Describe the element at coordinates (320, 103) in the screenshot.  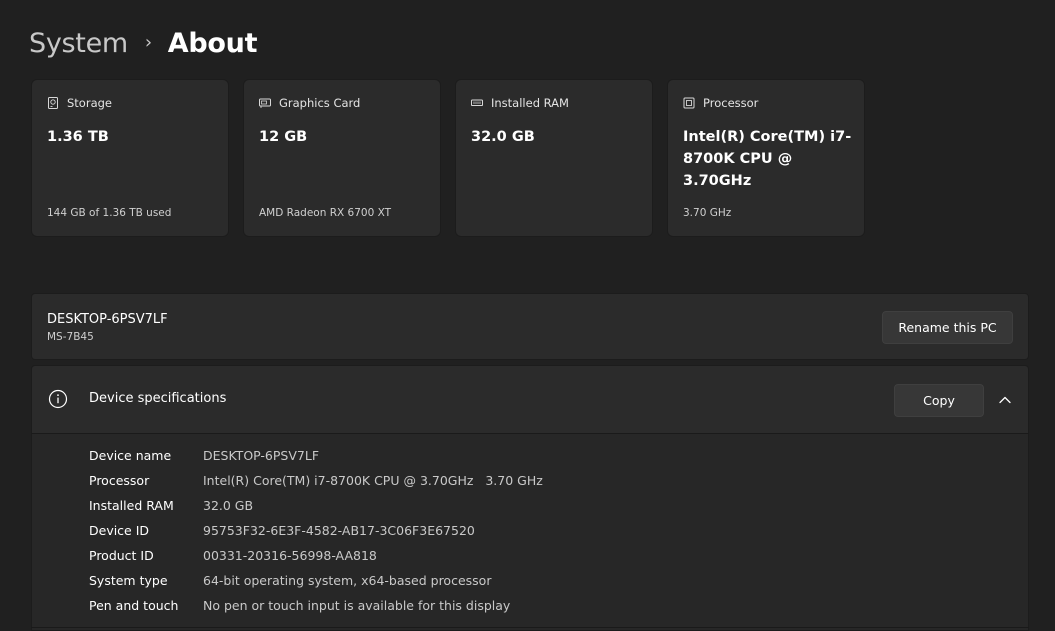
I see `card-label: Graphics Card` at that location.